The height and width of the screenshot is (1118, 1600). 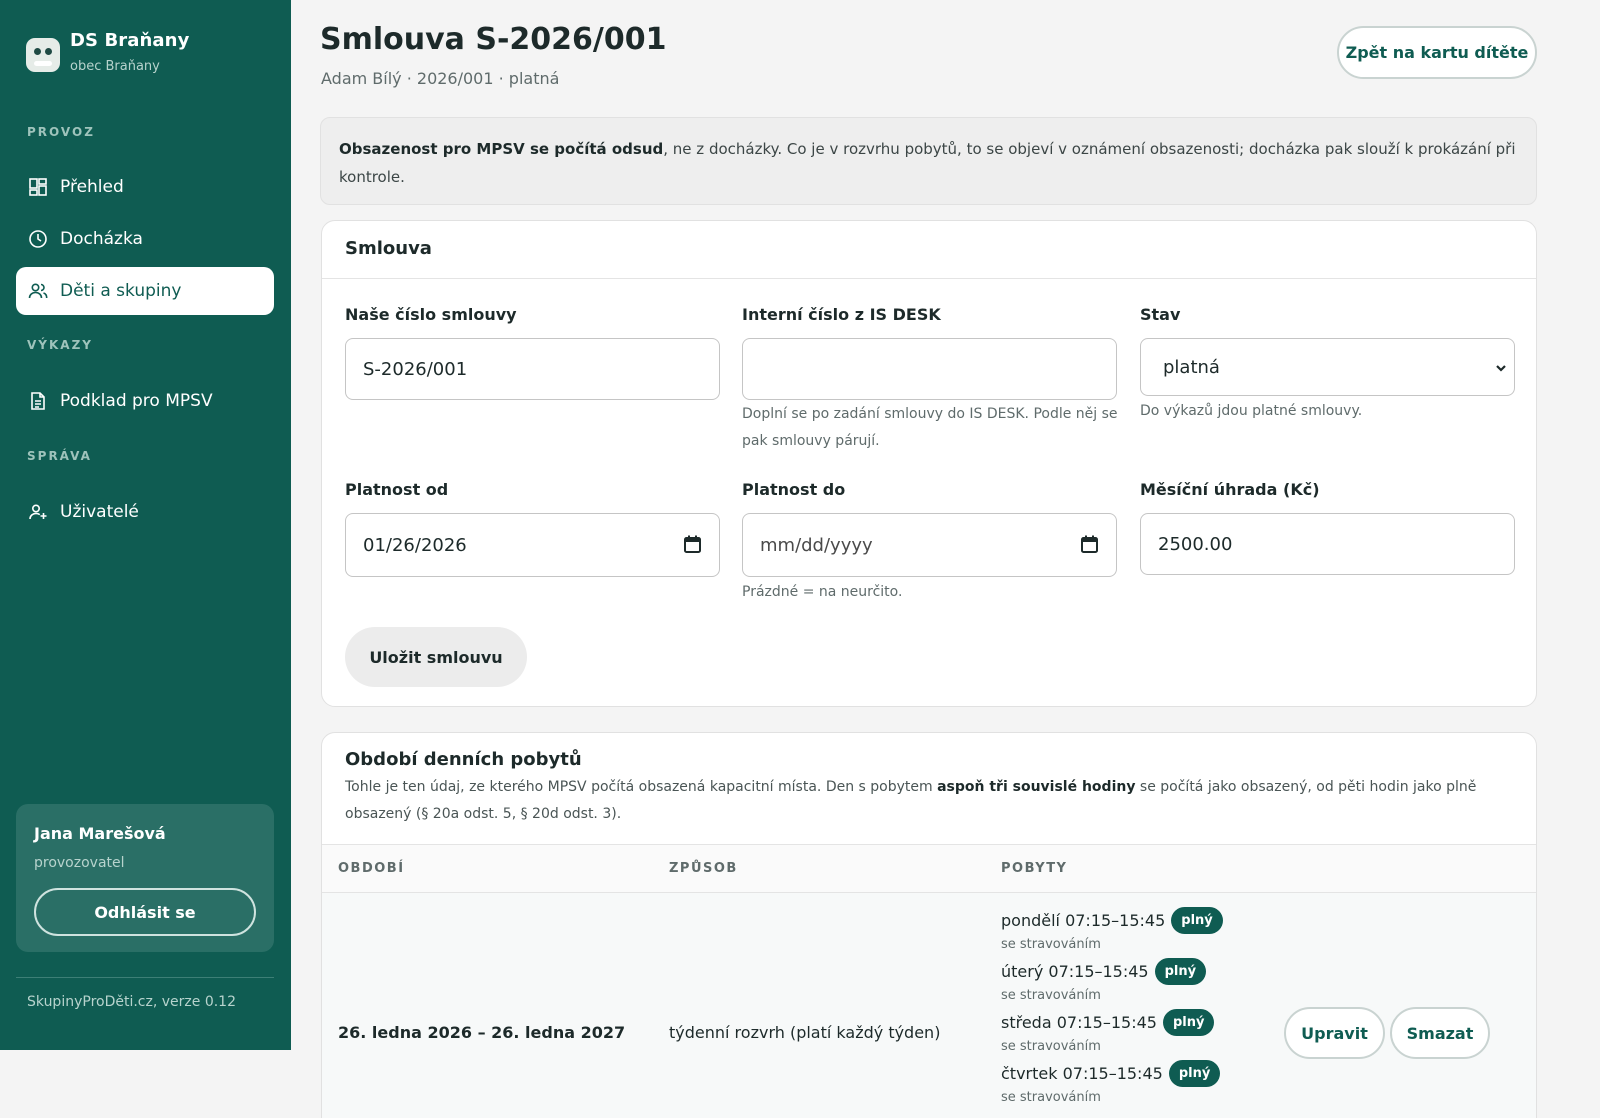 I want to click on notice-bold: Obsazenost pro MPSV se počítá odsud, so click(x=501, y=149).